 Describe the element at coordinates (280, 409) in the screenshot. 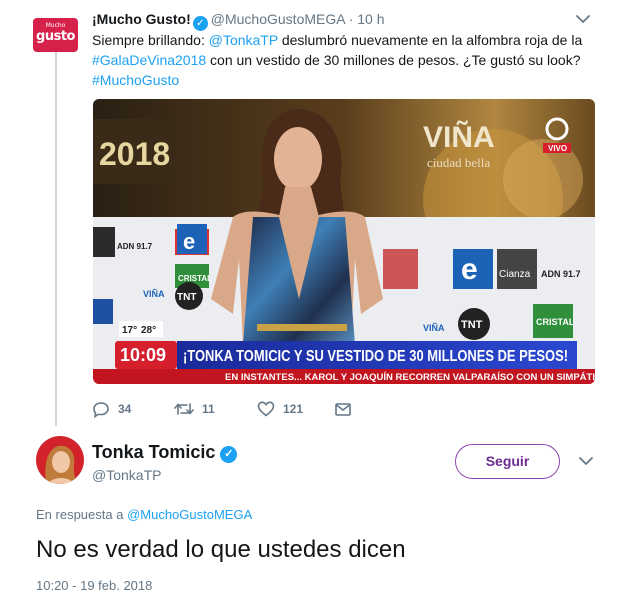

I see `like-button: 121` at that location.